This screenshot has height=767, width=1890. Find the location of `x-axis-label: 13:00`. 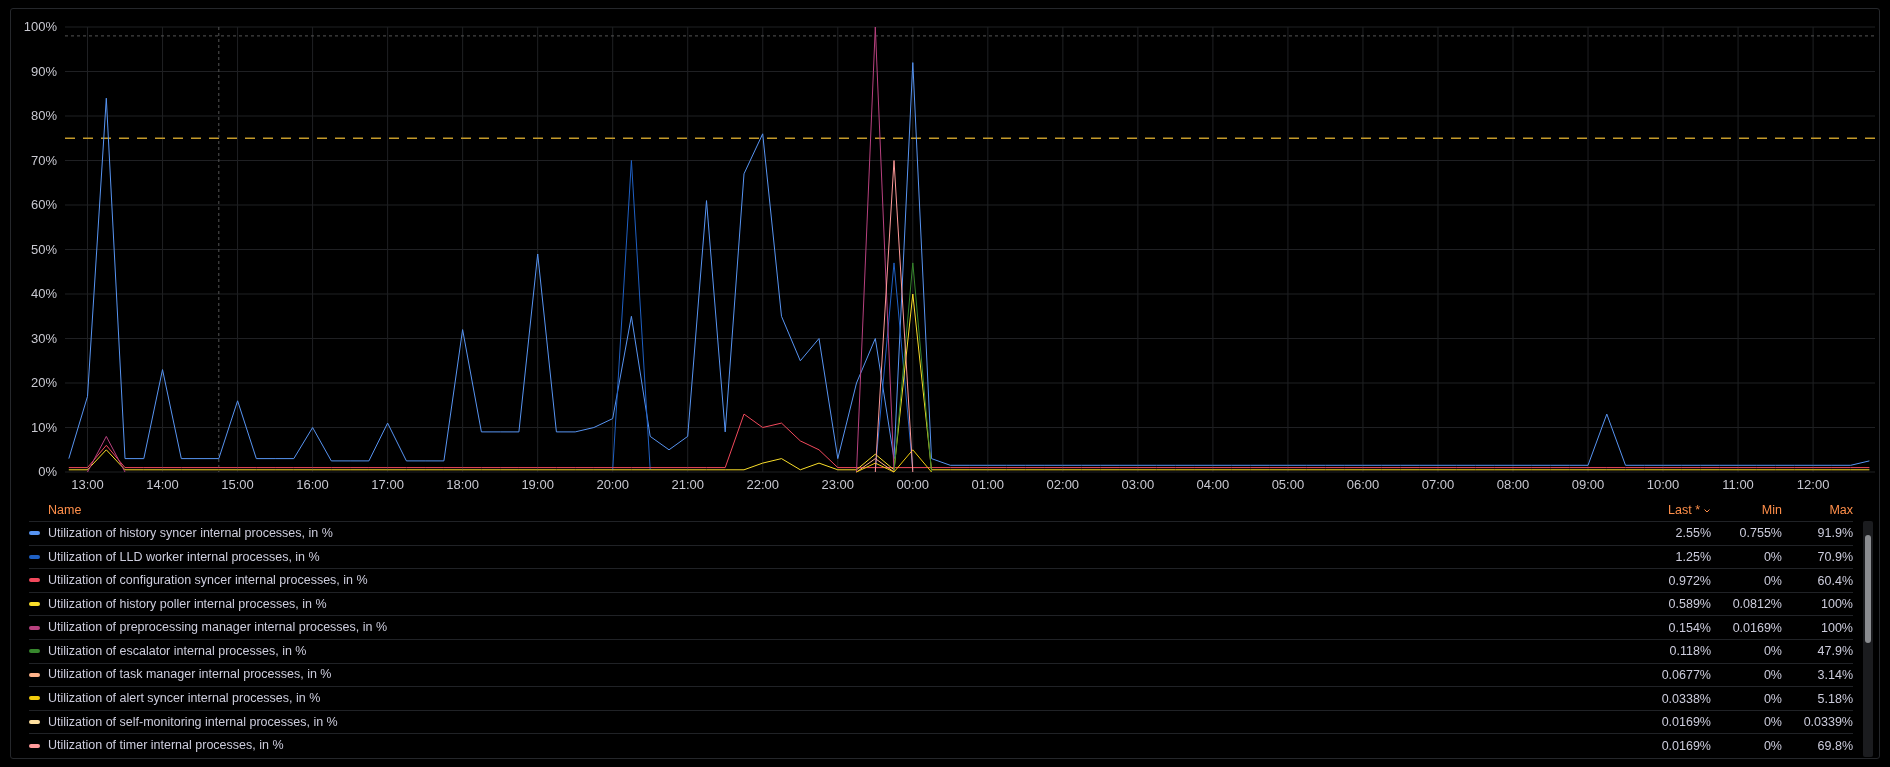

x-axis-label: 13:00 is located at coordinates (87, 484).